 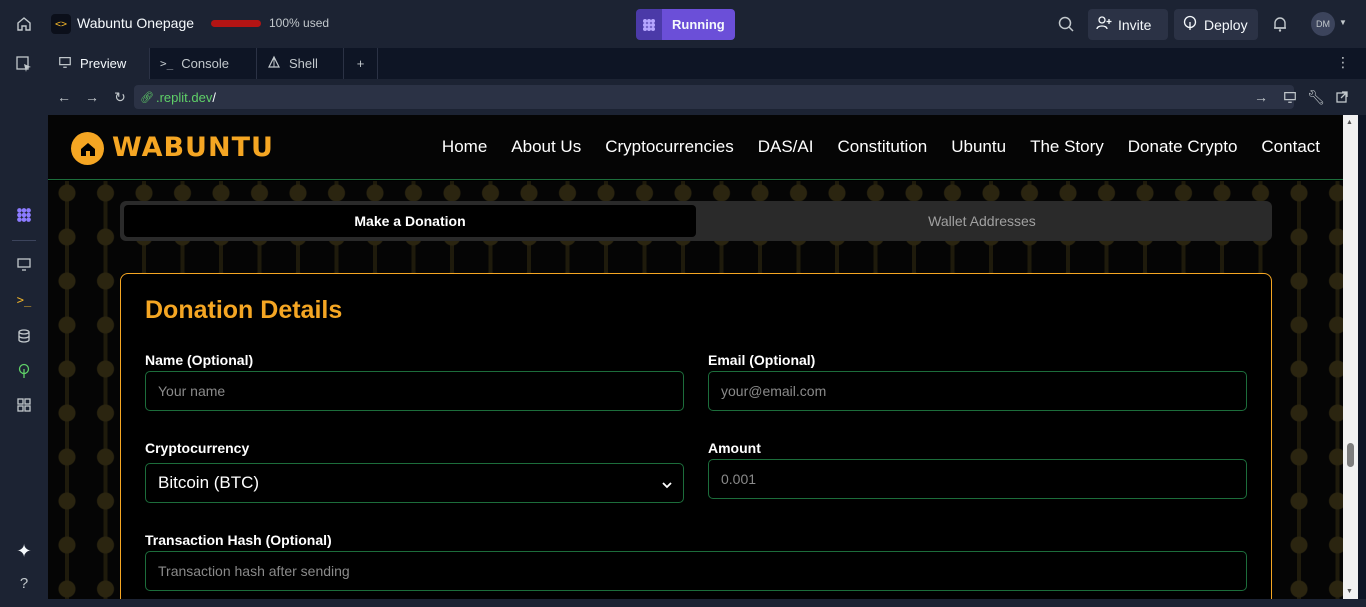 What do you see at coordinates (774, 391) in the screenshot?
I see `email-placeholder: your@email.com` at bounding box center [774, 391].